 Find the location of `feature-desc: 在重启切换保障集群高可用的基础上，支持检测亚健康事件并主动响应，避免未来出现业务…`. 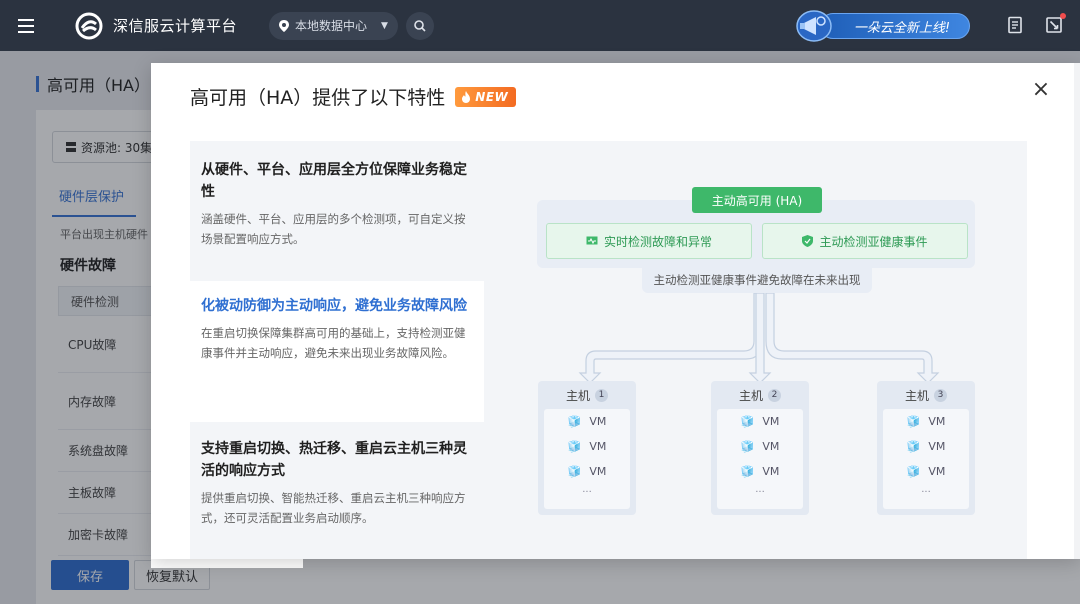

feature-desc: 在重启切换保障集群高可用的基础上，支持检测亚健康事件并主动响应，避免未来出现业务… is located at coordinates (333, 343).